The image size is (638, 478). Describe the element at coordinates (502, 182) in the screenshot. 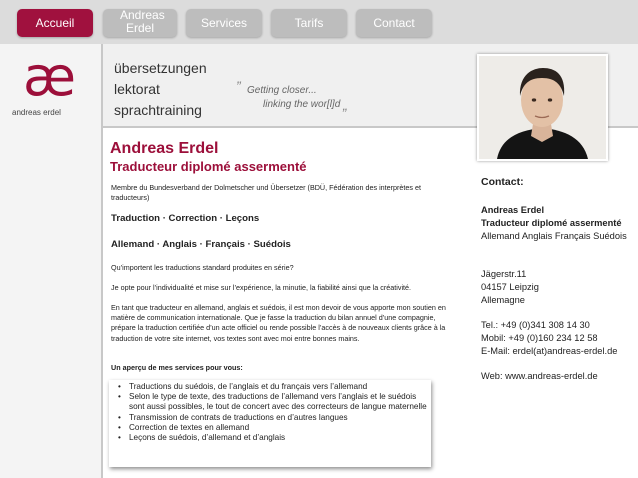

I see `contact-heading: Contact:` at that location.